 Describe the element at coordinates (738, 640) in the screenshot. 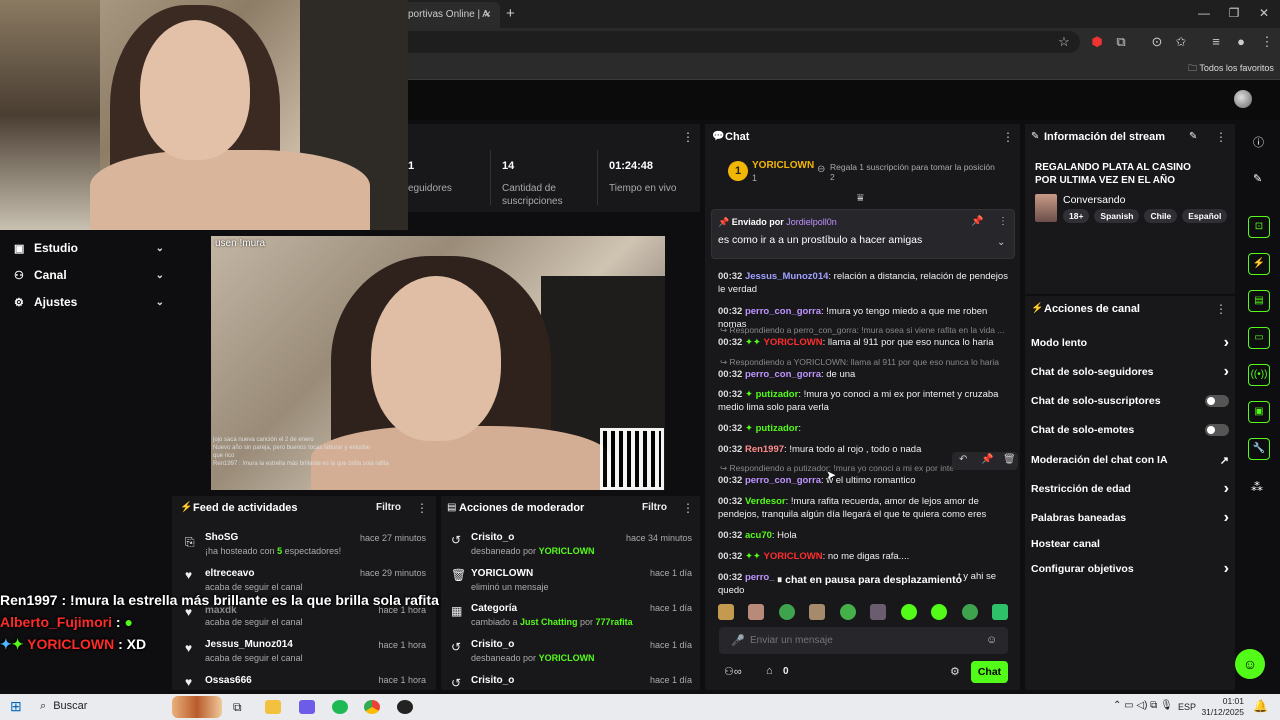

I see `microphone-icon: 🎤` at that location.